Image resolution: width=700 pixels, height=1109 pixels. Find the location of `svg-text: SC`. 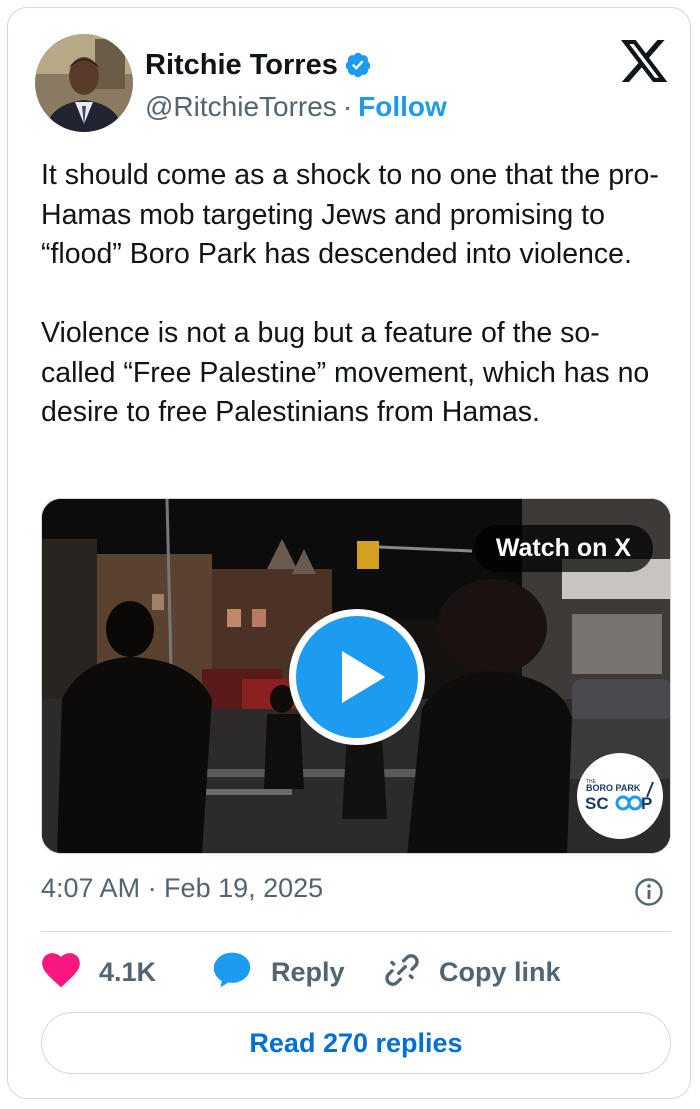

svg-text: SC is located at coordinates (597, 803).